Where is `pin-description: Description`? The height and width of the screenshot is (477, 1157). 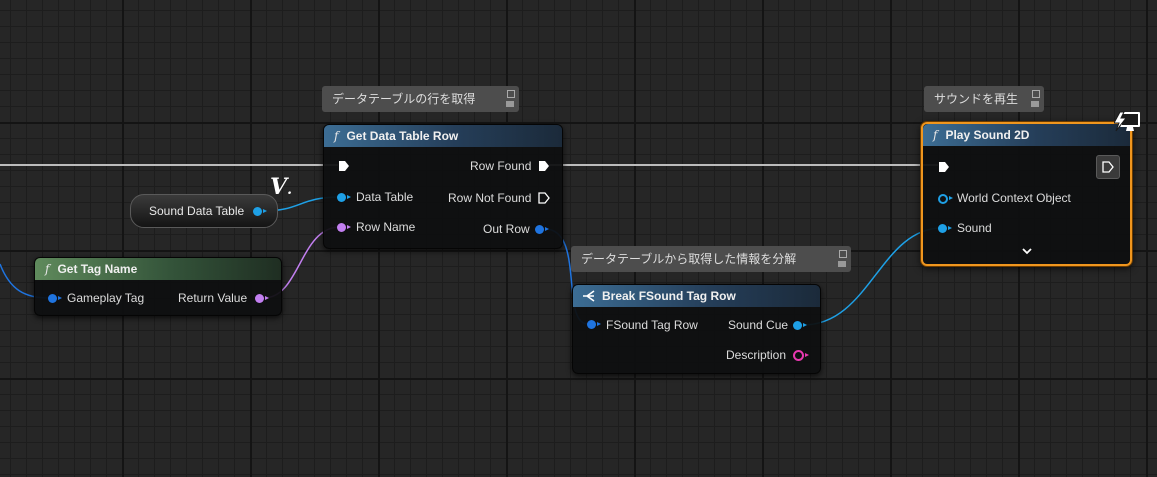 pin-description: Description is located at coordinates (756, 355).